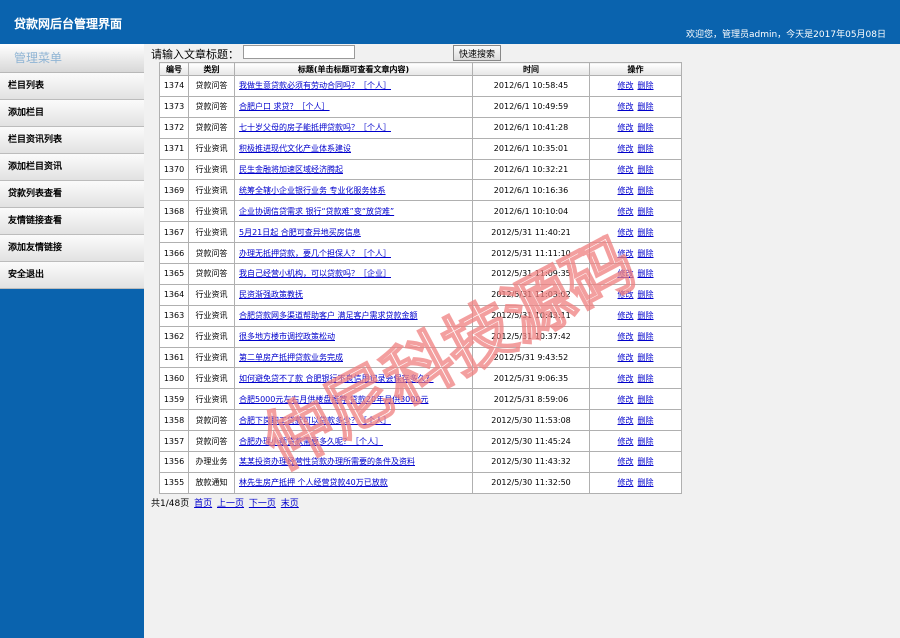 This screenshot has width=900, height=638. What do you see at coordinates (327, 461) in the screenshot?
I see `row-title-link: 某某投资办理经营性贷款办理所需要的条件及资料` at bounding box center [327, 461].